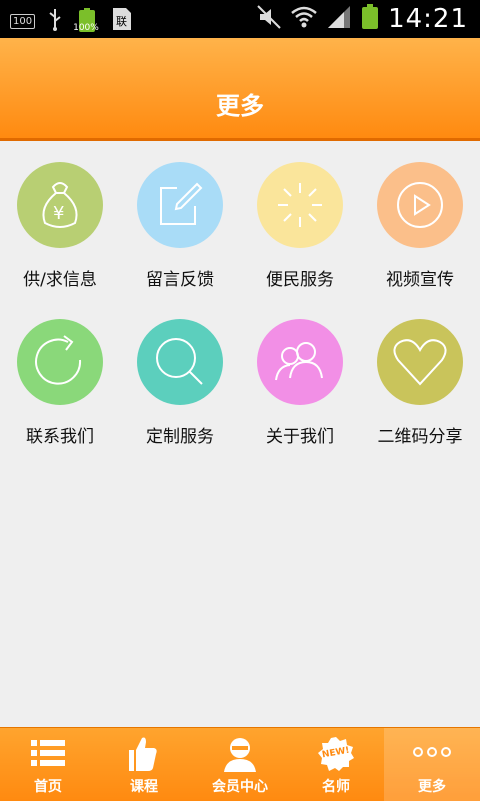 The width and height of the screenshot is (480, 801). I want to click on tile-label: 便民服务, so click(300, 280).